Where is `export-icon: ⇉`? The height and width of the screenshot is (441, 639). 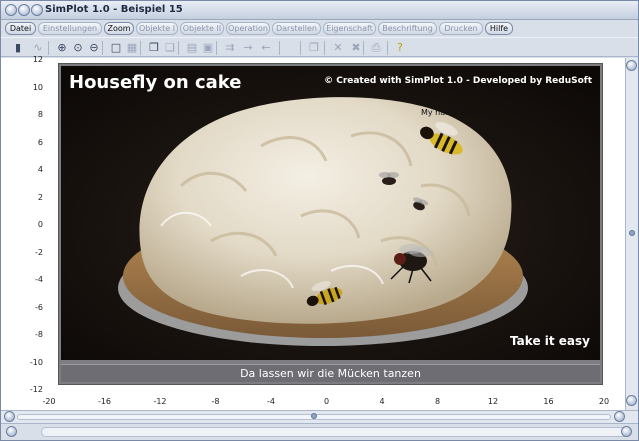 export-icon: ⇉ is located at coordinates (230, 48).